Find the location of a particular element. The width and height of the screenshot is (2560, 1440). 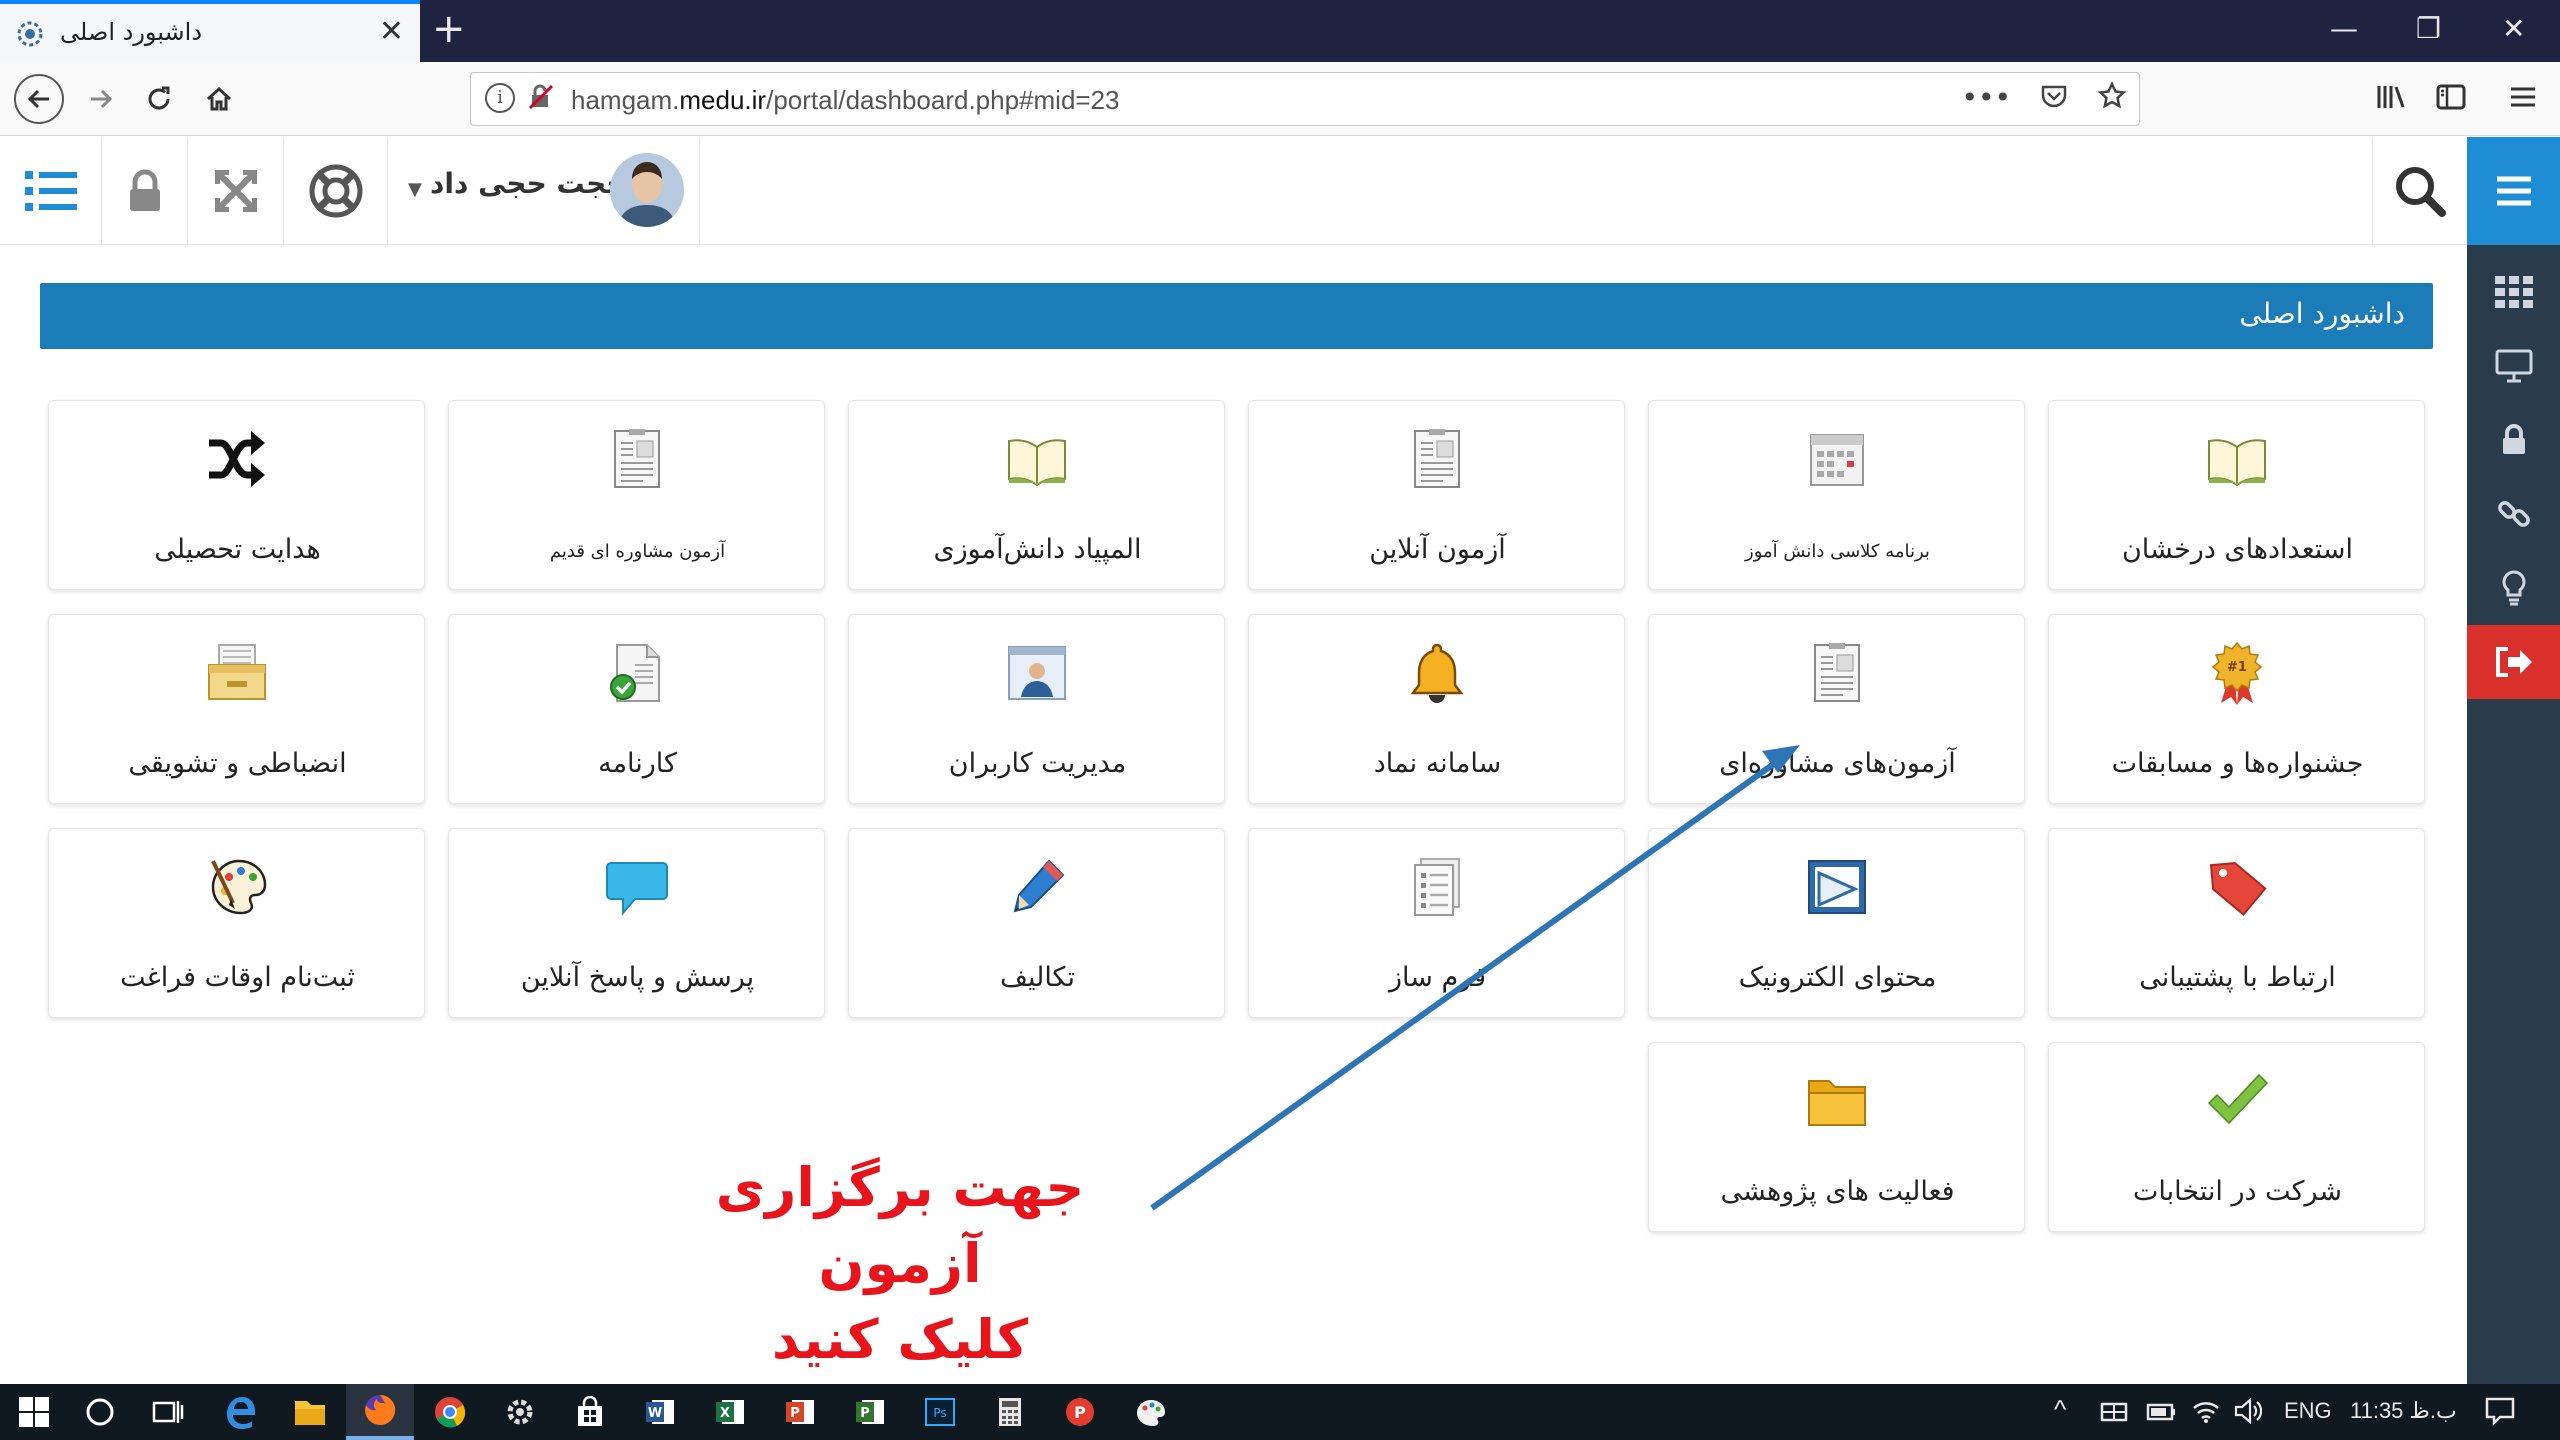

sidebar-item-links is located at coordinates (2513, 514).